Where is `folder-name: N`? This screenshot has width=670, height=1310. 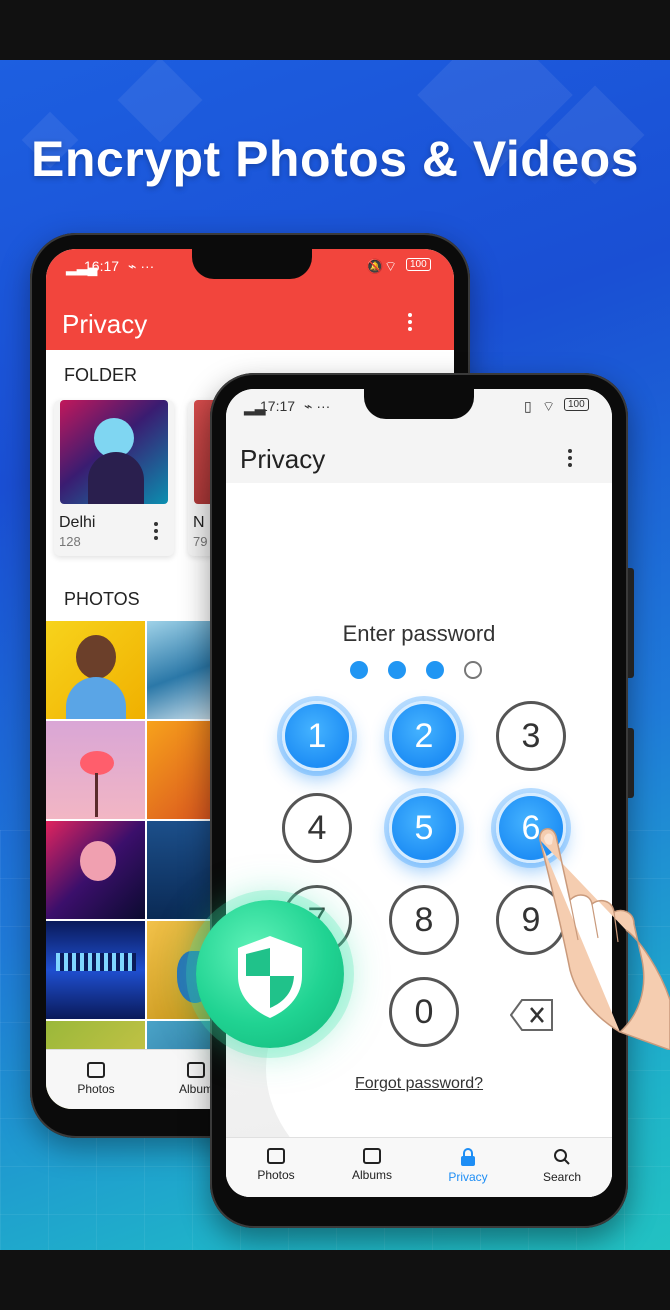
folder-name: N is located at coordinates (199, 522).